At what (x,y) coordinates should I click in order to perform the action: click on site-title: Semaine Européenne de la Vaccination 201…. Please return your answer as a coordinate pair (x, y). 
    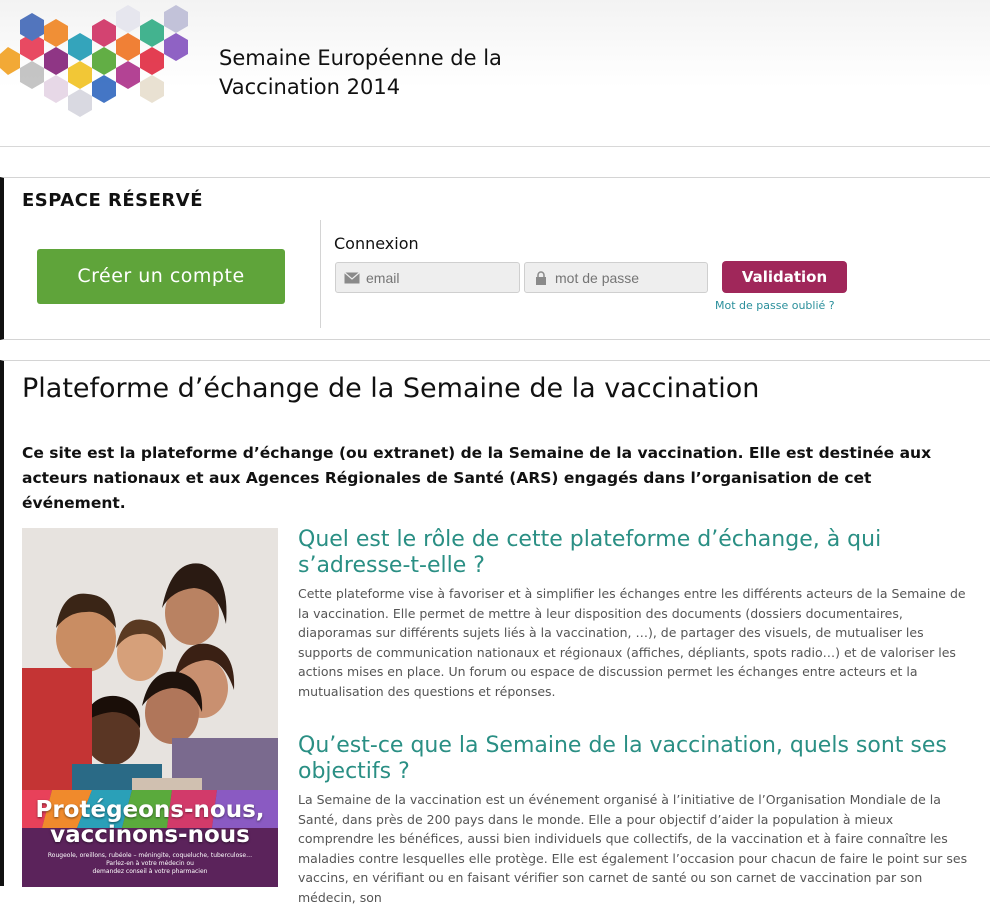
    Looking at the image, I should click on (384, 73).